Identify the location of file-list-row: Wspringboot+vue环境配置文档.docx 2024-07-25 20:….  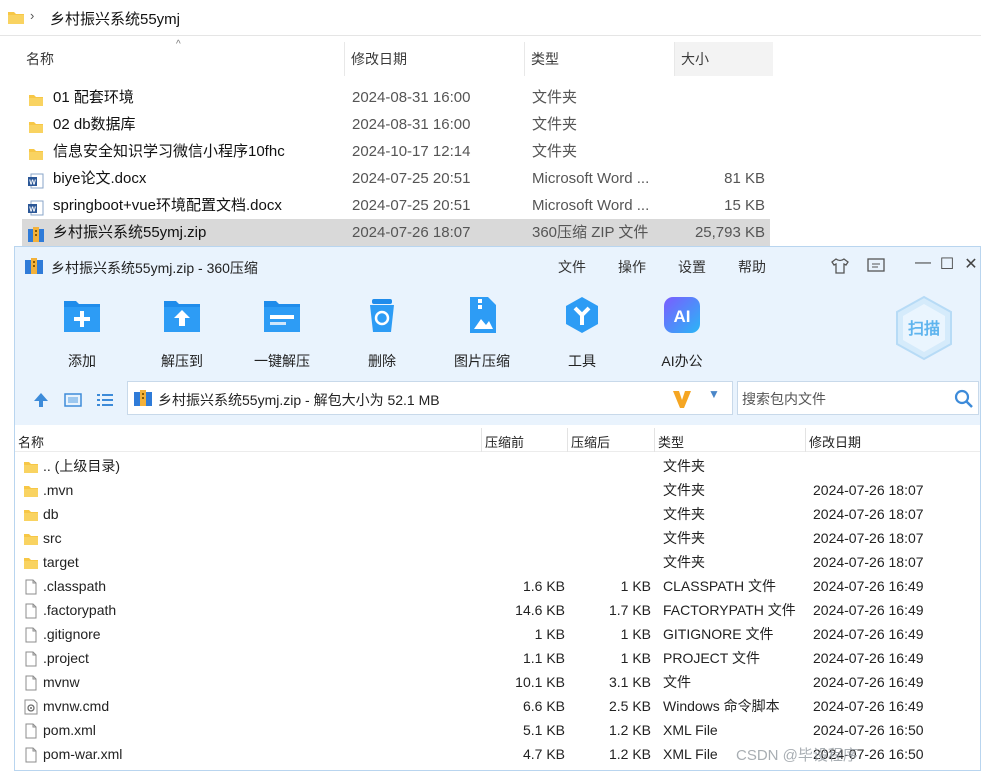
(385, 205).